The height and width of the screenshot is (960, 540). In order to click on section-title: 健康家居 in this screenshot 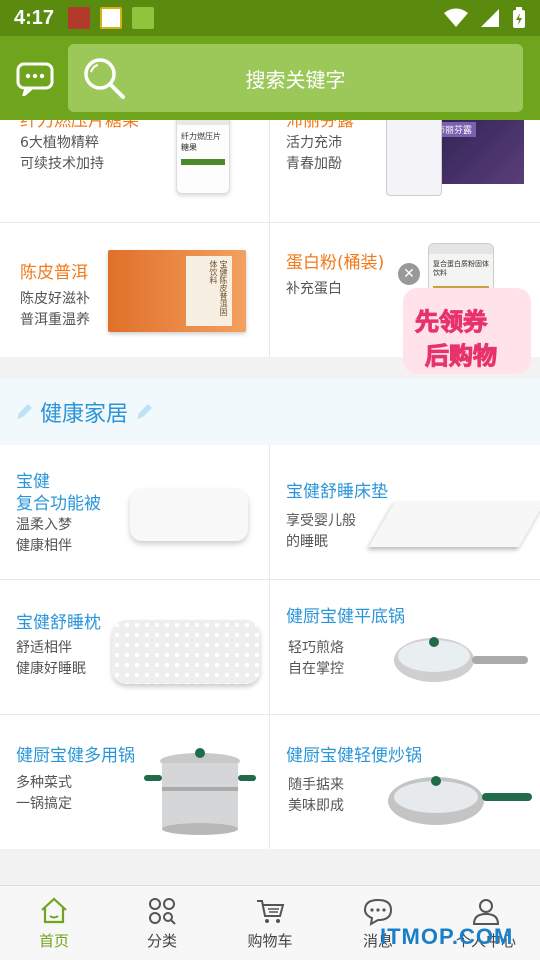, I will do `click(84, 414)`.